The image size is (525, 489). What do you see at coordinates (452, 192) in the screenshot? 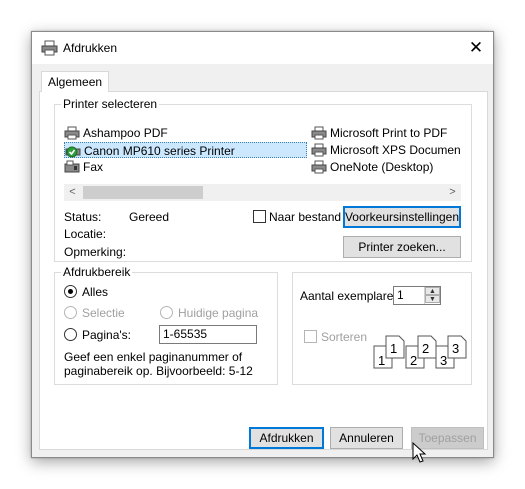
I see `scroll-right-icon: >` at bounding box center [452, 192].